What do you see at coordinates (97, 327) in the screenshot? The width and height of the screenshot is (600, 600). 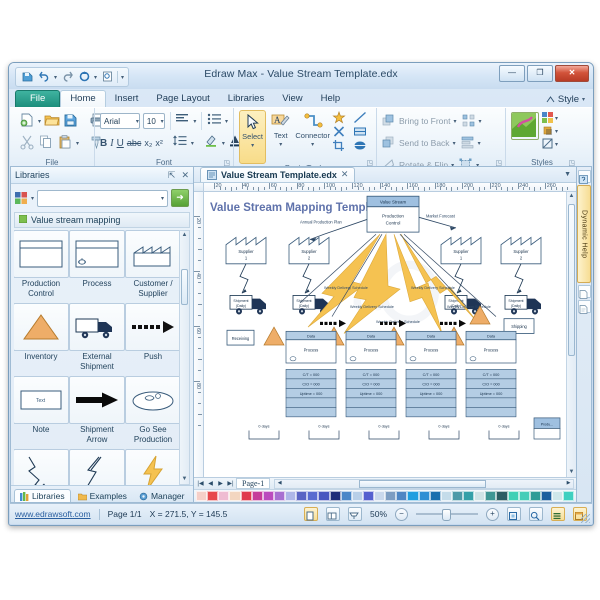 I see `truck-shape` at bounding box center [97, 327].